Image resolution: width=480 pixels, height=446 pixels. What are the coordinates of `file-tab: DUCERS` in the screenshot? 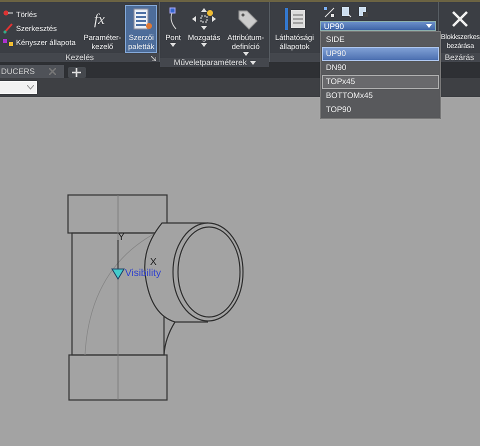 It's located at (32, 71).